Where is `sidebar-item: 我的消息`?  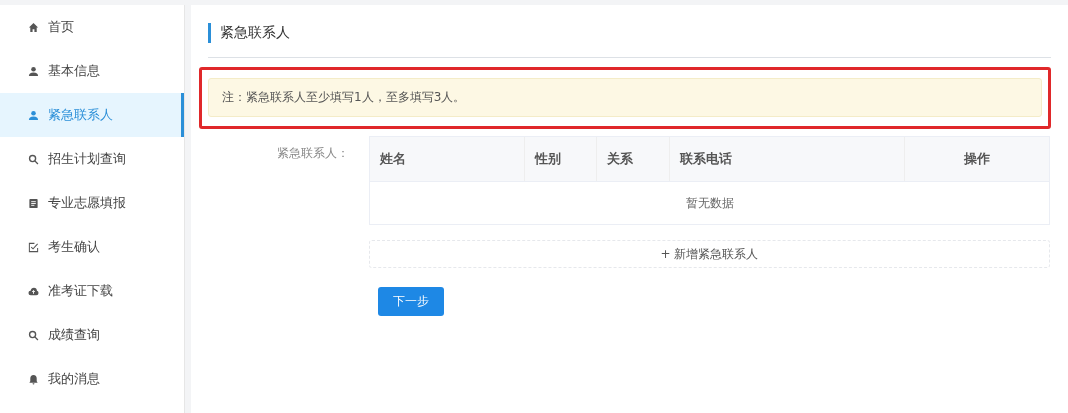
sidebar-item: 我的消息 is located at coordinates (92, 379).